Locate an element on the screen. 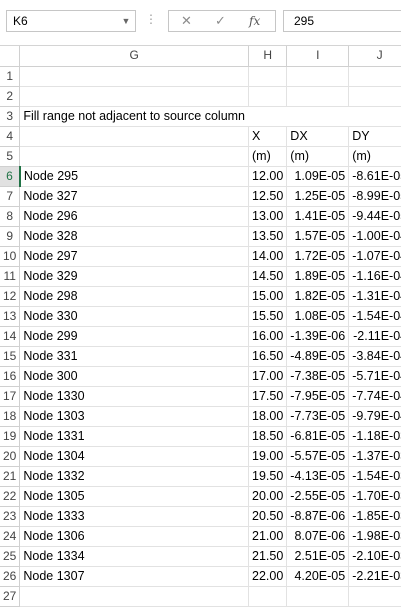 This screenshot has height=609, width=401. select-all-corner is located at coordinates (10, 56).